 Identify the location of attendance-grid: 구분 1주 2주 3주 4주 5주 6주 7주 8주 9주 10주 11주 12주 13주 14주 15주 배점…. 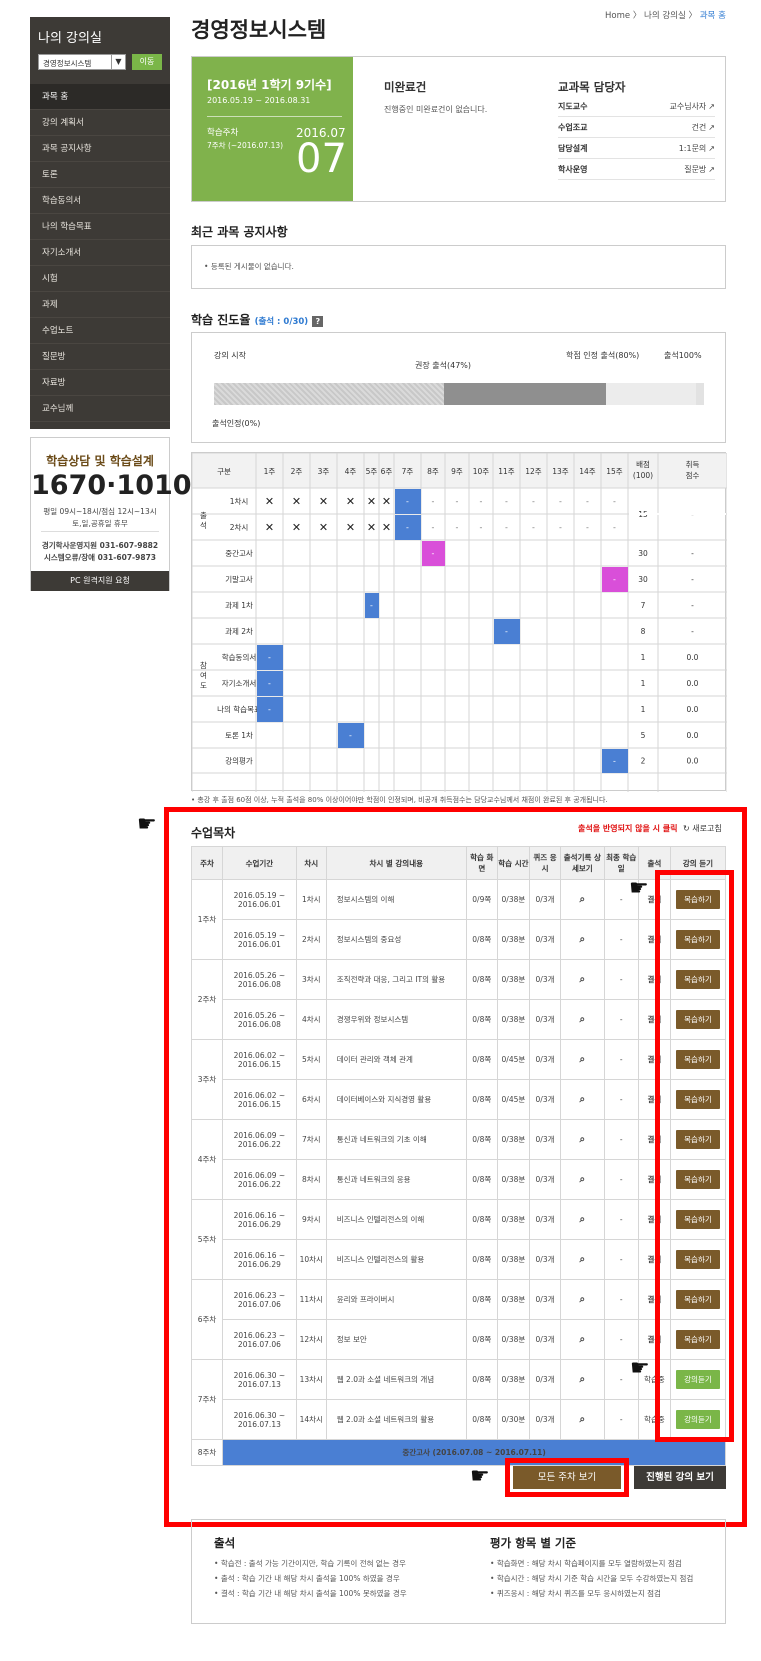
(459, 622).